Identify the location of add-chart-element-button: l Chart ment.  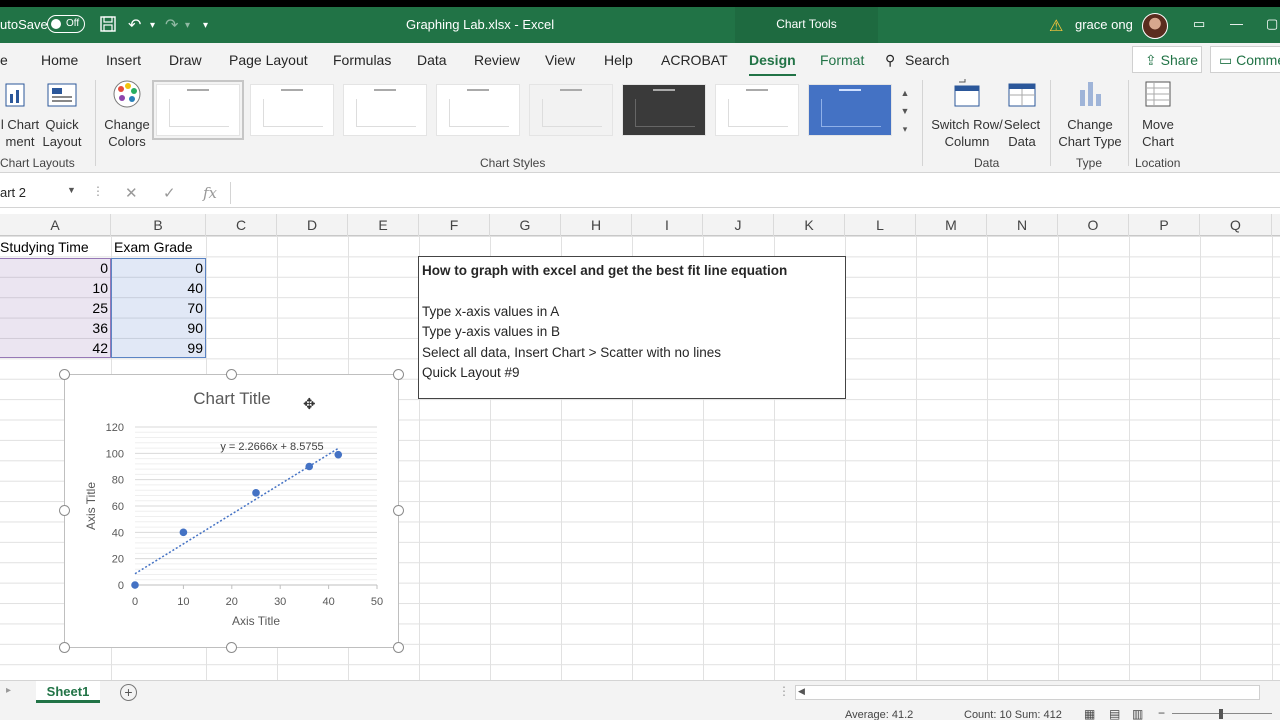
(20, 114).